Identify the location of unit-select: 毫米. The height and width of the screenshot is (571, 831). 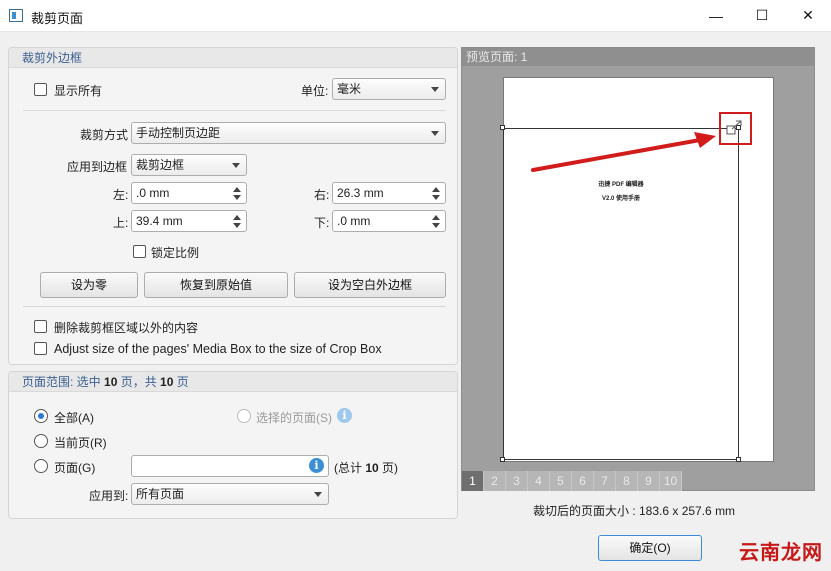
(389, 89).